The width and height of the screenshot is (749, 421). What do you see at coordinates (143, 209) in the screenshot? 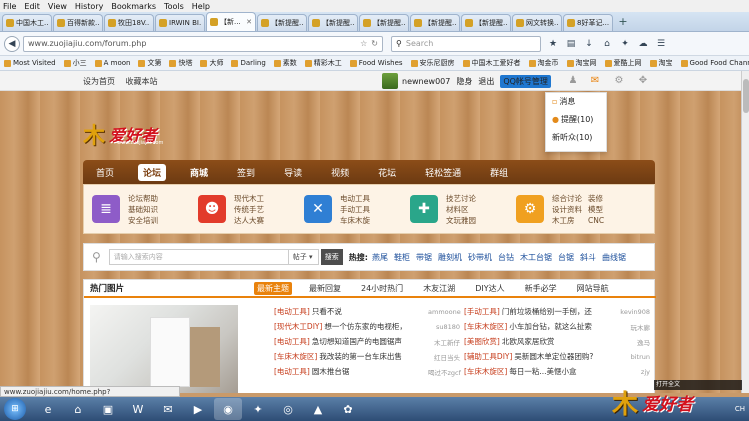
I see `subnav-link: 基础知识` at bounding box center [143, 209].